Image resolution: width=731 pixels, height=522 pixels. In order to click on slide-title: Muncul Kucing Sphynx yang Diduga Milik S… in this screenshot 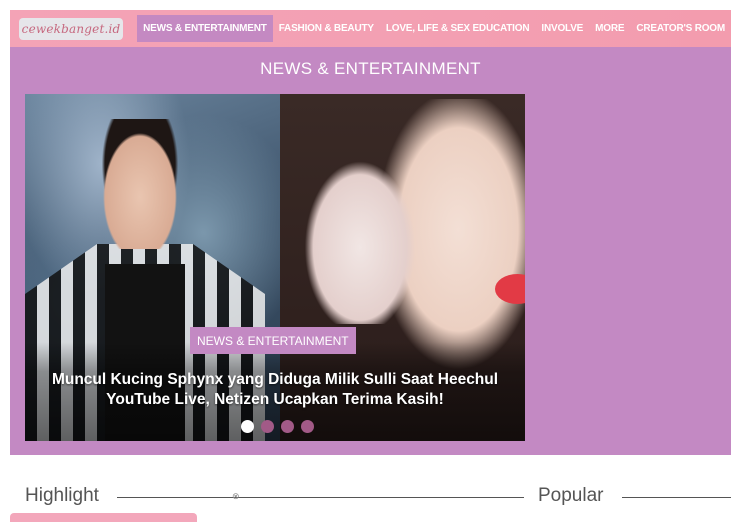, I will do `click(275, 390)`.